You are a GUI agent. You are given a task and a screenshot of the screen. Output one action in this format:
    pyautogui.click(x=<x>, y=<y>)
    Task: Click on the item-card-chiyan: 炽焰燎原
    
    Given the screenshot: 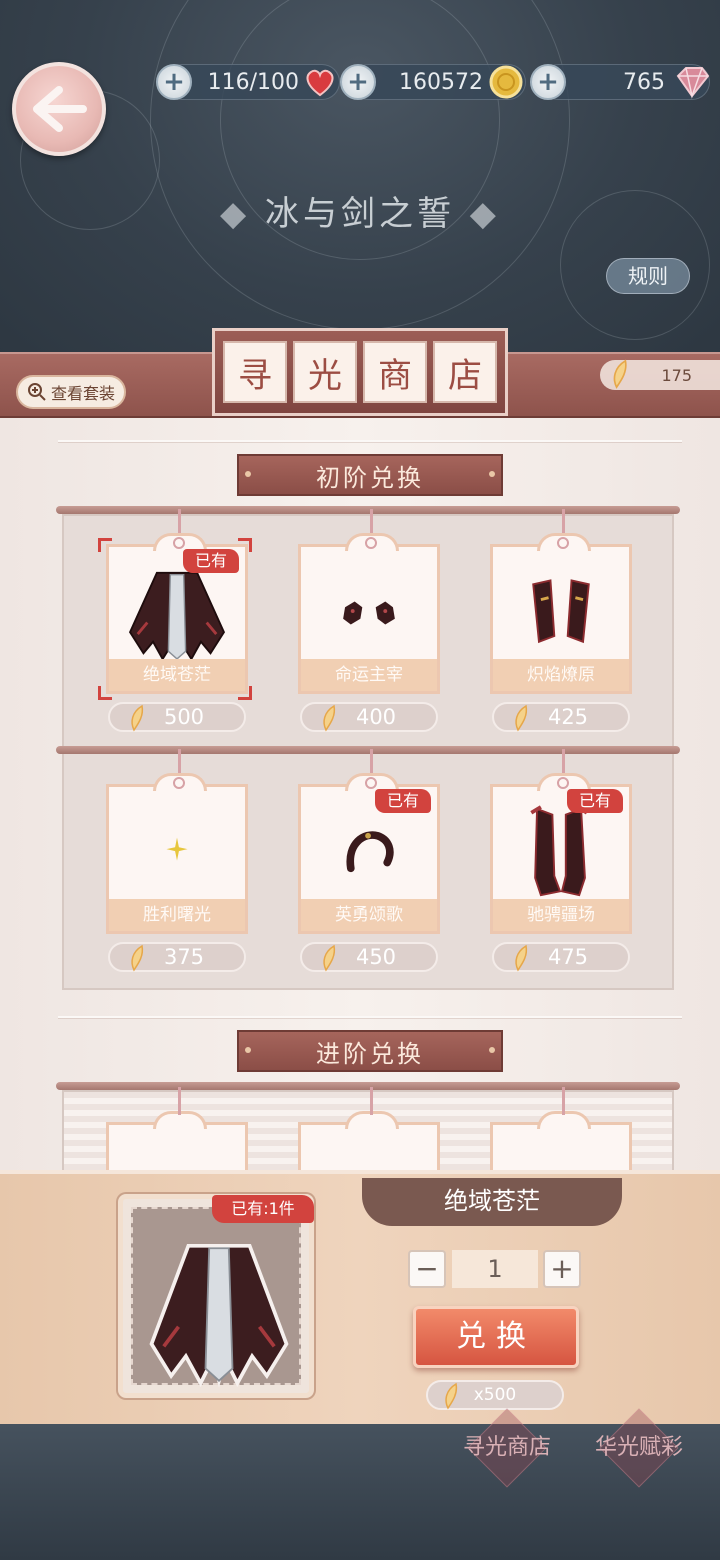 What is the action you would take?
    pyautogui.click(x=561, y=601)
    